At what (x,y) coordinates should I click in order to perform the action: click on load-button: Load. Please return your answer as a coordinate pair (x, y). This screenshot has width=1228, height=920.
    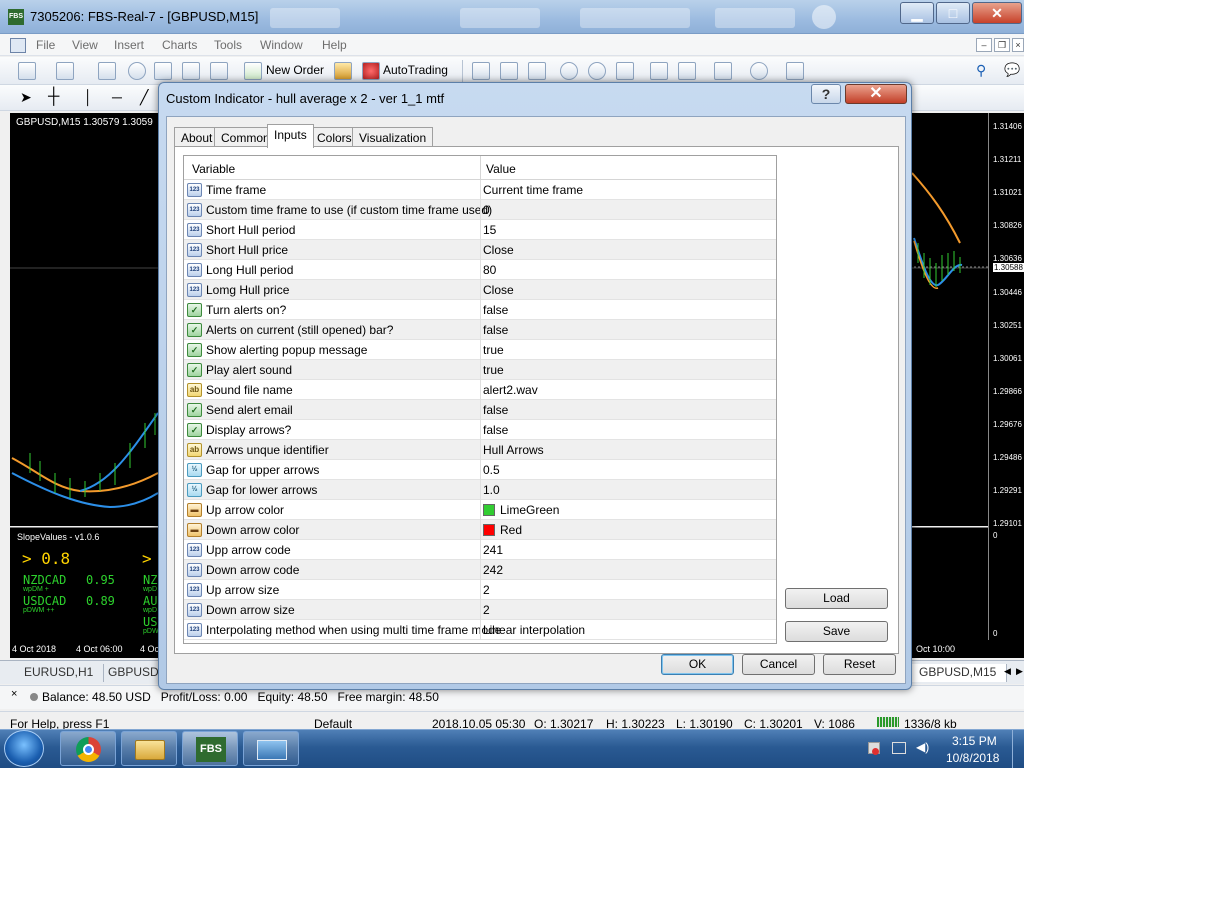
    Looking at the image, I should click on (836, 598).